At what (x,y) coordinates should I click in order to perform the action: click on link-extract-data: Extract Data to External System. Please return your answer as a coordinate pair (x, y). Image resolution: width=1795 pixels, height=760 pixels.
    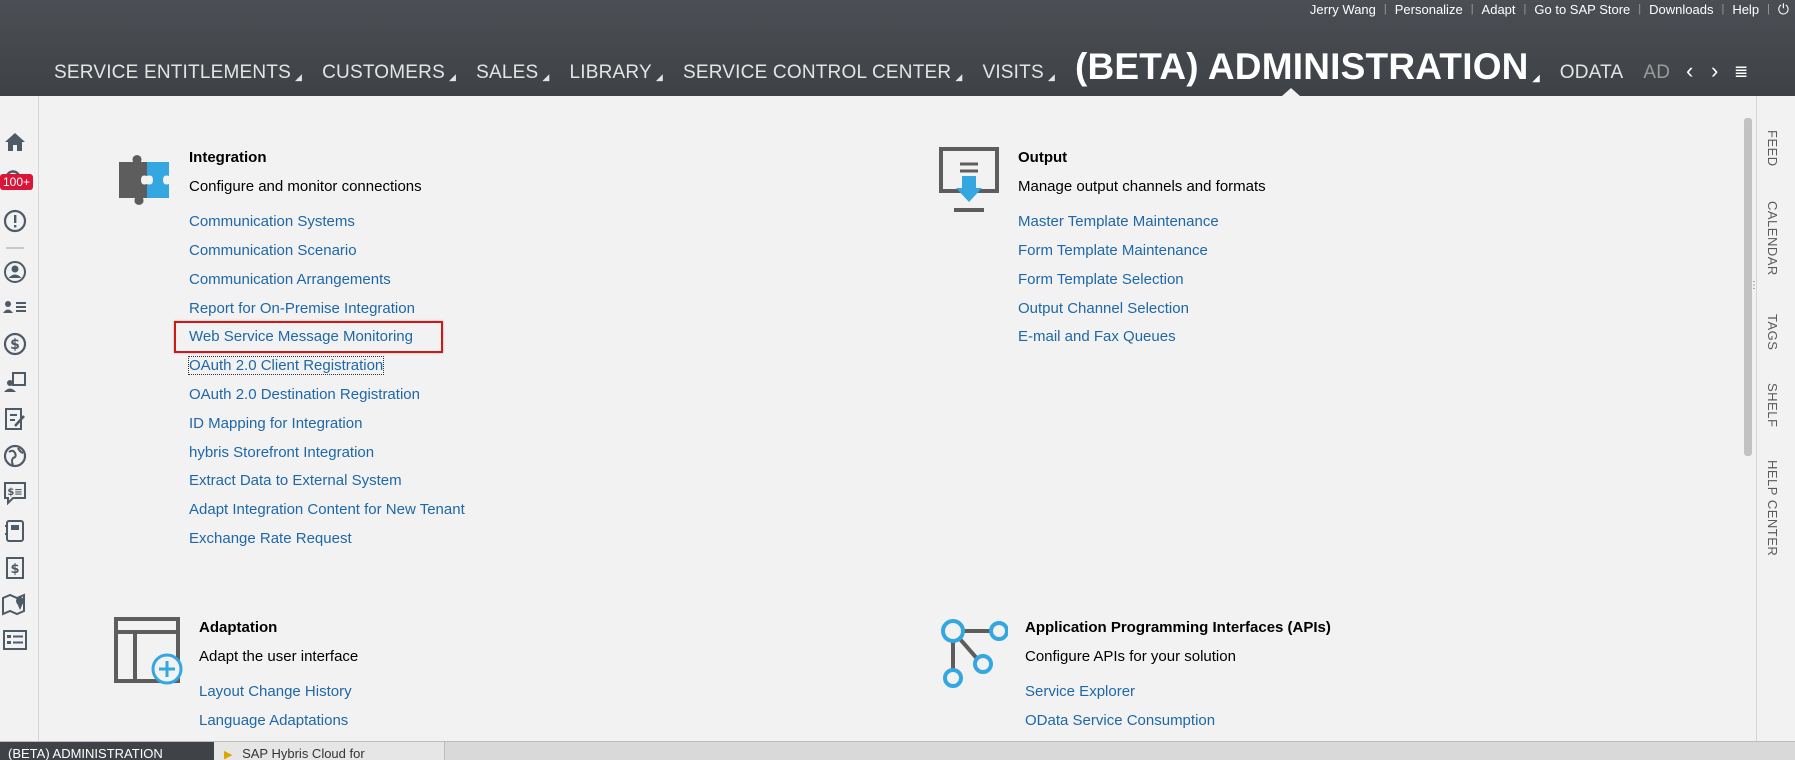
    Looking at the image, I should click on (295, 480).